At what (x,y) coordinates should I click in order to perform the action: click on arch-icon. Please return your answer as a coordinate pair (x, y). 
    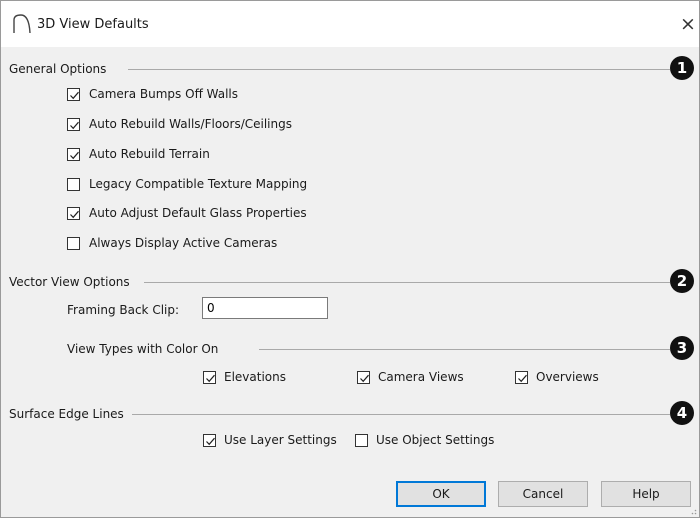
    Looking at the image, I should click on (22, 24).